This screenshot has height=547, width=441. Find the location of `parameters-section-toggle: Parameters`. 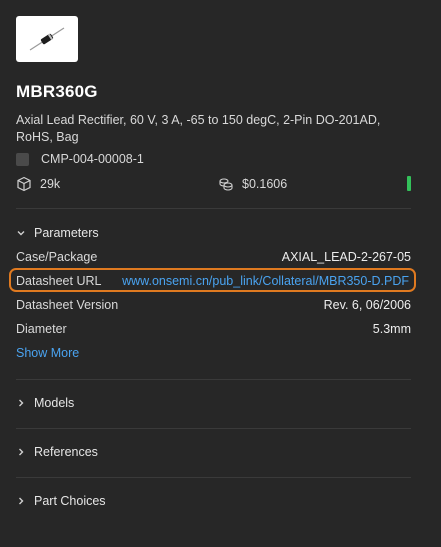

parameters-section-toggle: Parameters is located at coordinates (57, 233).